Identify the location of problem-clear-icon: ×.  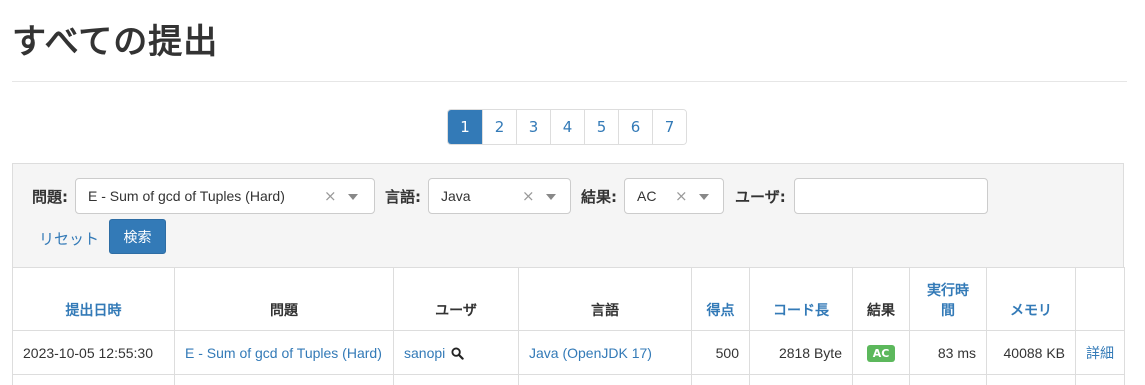
(330, 196).